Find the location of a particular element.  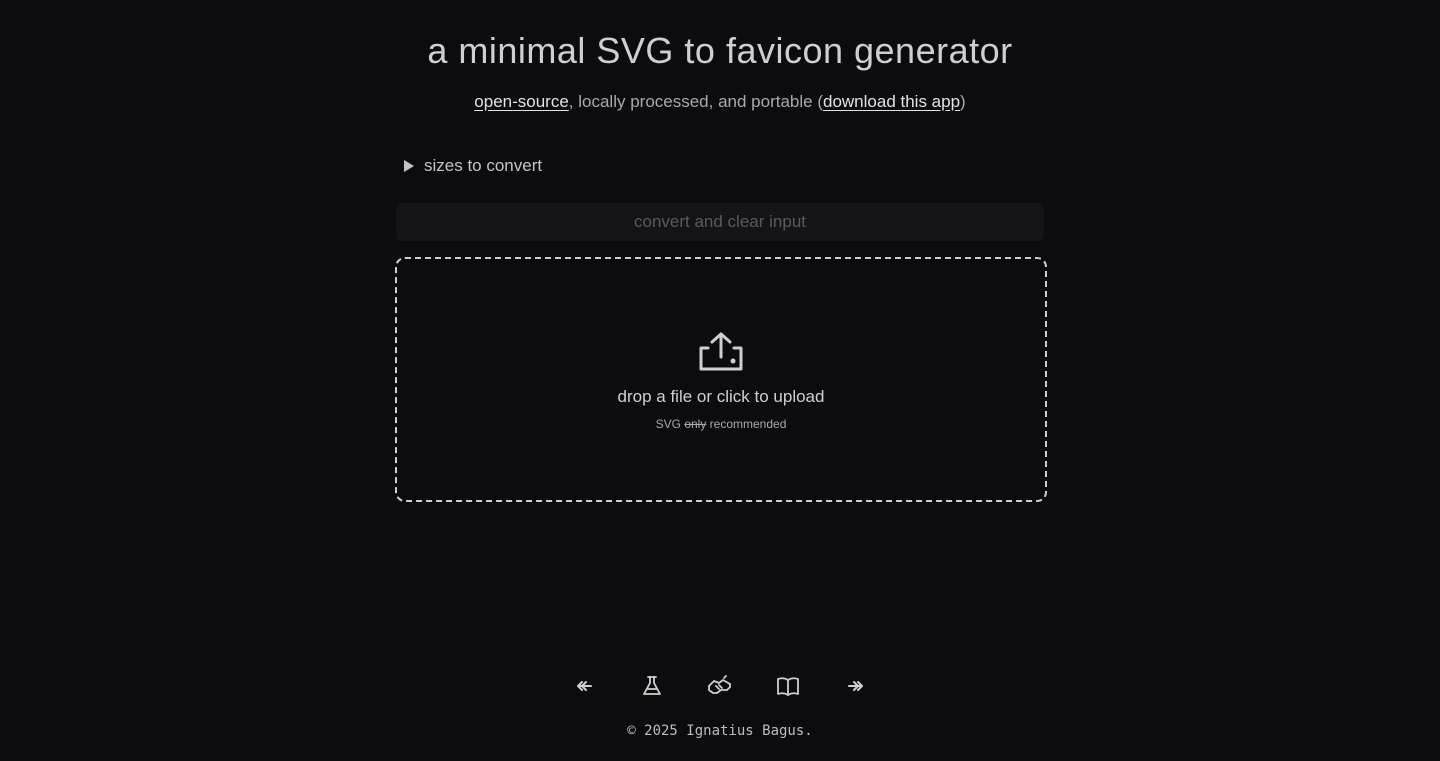

flask-icon is located at coordinates (652, 685).